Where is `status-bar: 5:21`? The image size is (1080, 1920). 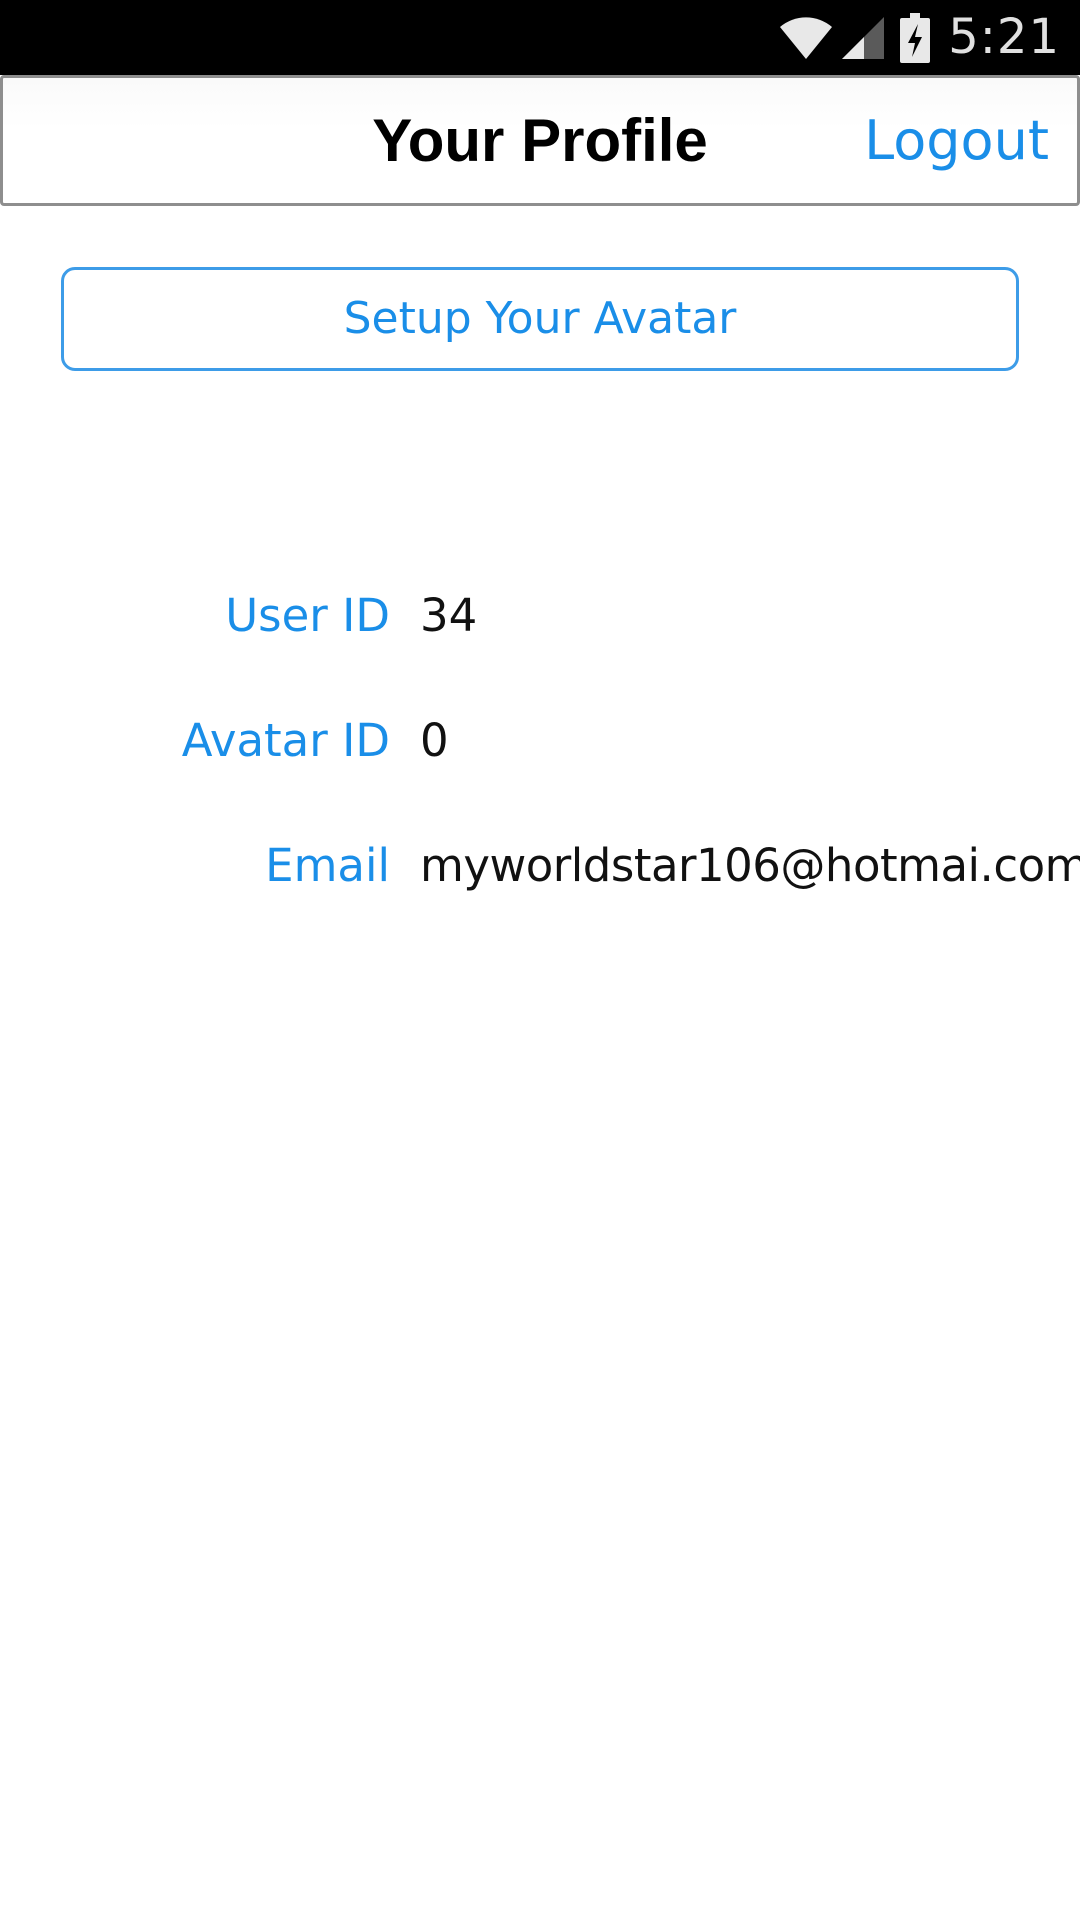 status-bar: 5:21 is located at coordinates (540, 37).